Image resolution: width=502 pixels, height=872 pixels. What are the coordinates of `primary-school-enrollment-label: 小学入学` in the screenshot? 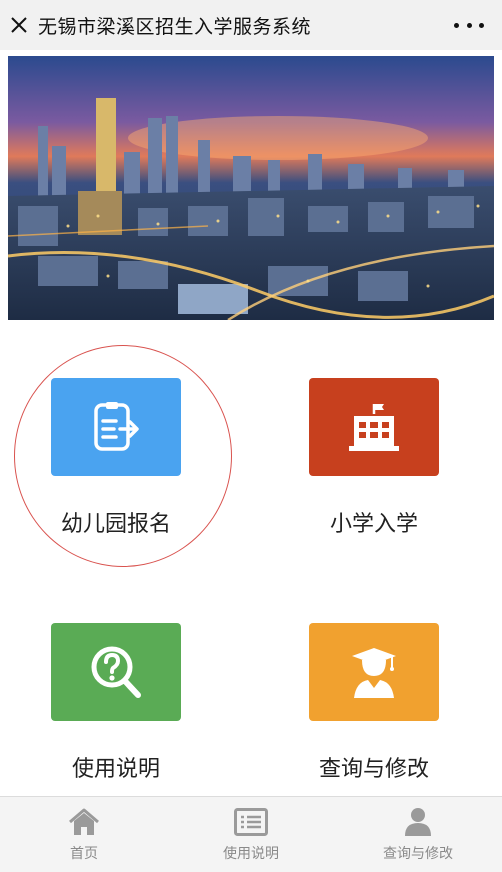 It's located at (373, 524).